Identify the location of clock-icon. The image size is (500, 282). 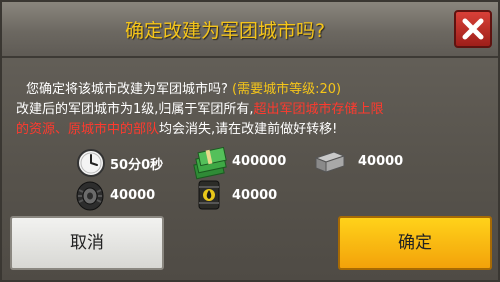
(91, 163).